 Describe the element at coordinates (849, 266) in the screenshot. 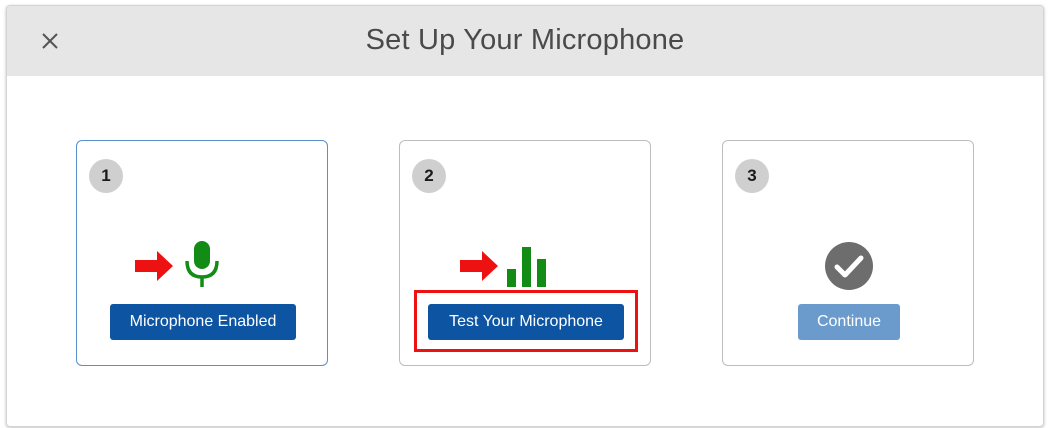

I see `checkmark-circle-icon` at that location.